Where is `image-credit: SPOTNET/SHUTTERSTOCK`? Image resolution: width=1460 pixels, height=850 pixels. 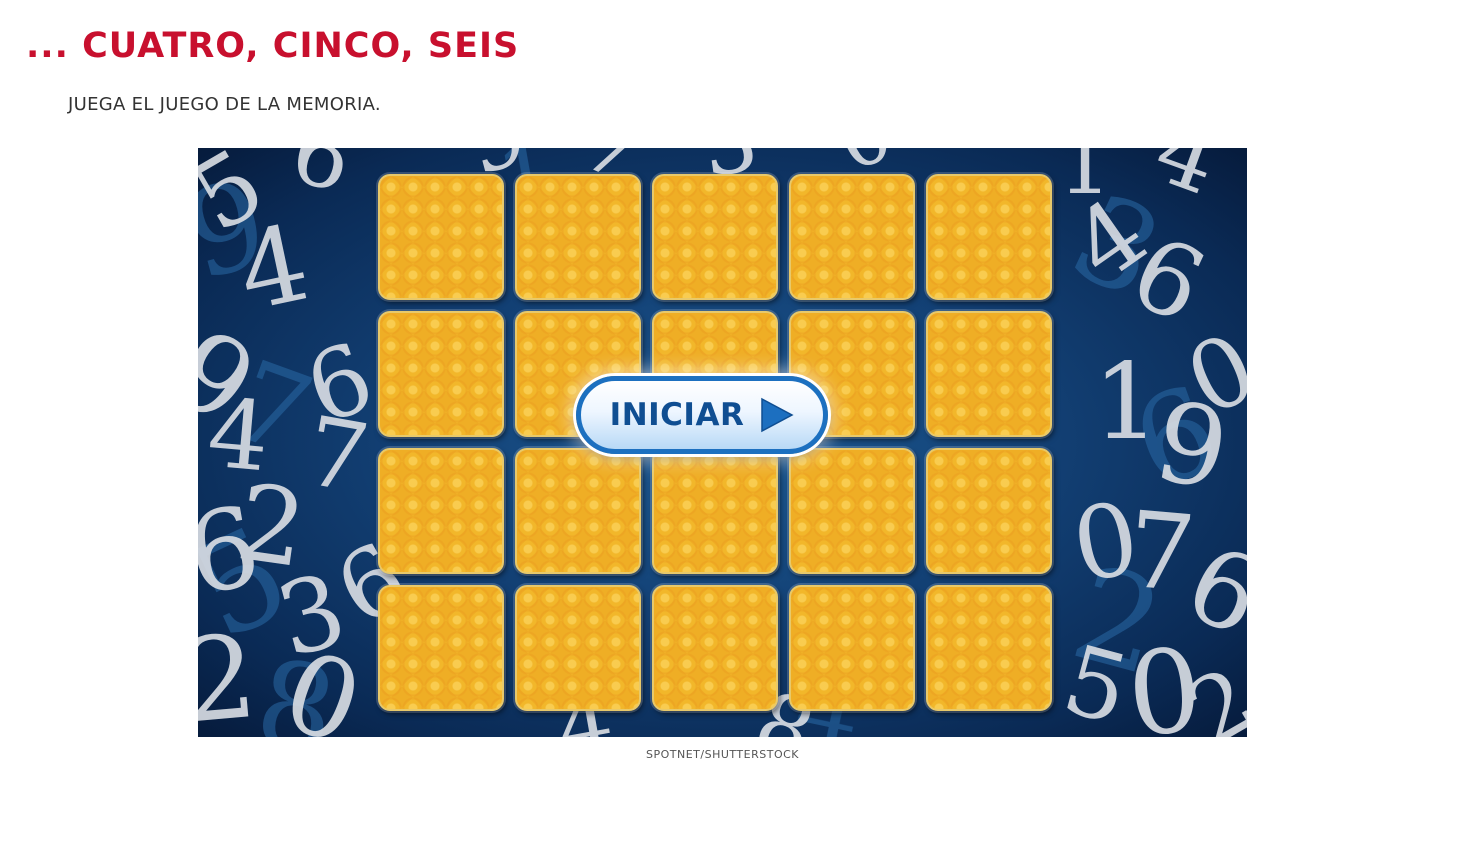
image-credit: SPOTNET/SHUTTERSTOCK is located at coordinates (722, 754).